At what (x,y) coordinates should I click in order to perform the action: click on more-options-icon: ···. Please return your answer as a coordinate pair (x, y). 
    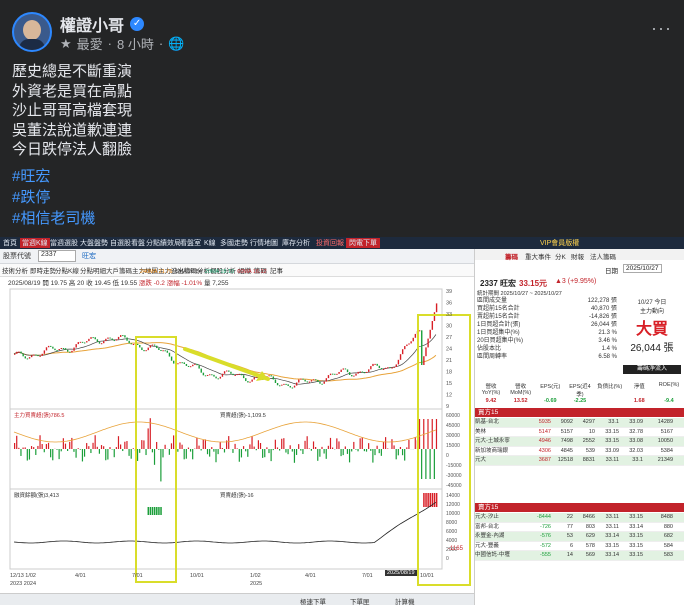
    Looking at the image, I should click on (661, 28).